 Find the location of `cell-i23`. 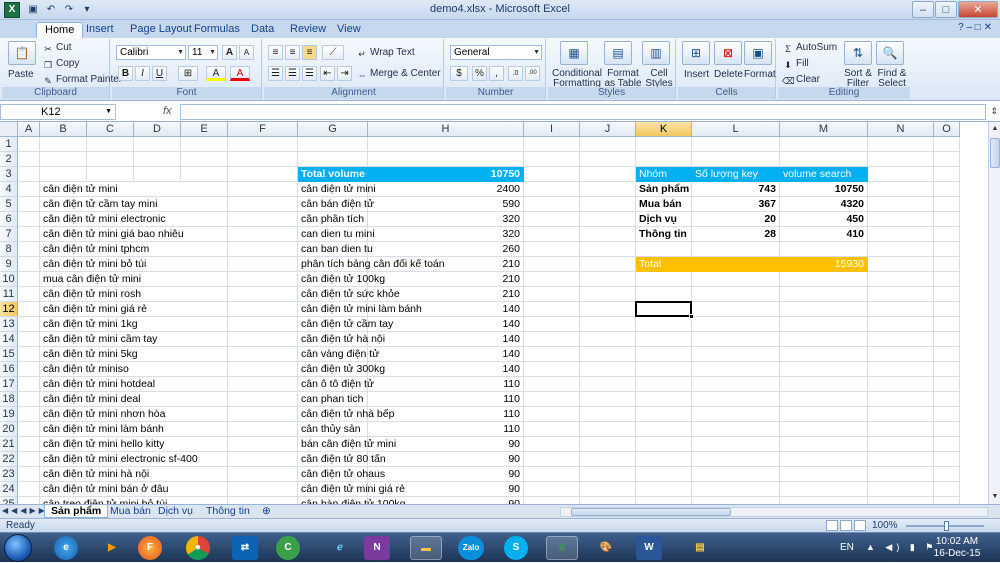

cell-i23 is located at coordinates (552, 474).